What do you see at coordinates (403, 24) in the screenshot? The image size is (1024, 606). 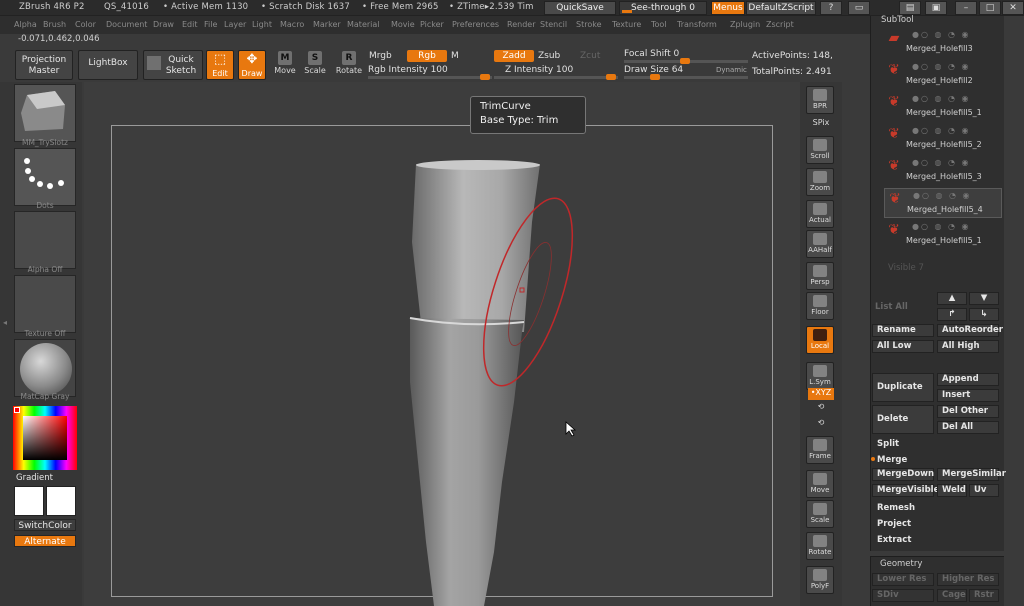 I see `menu-movie: Movie` at bounding box center [403, 24].